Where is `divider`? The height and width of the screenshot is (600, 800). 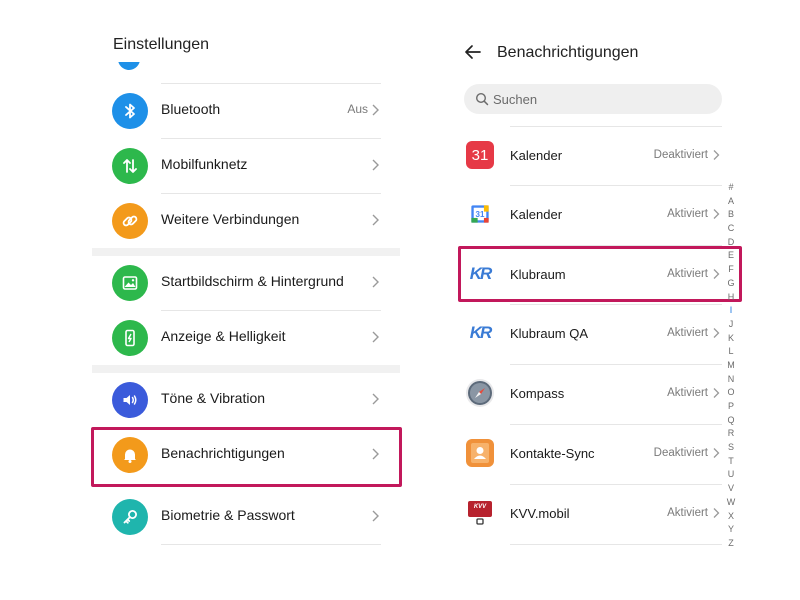 divider is located at coordinates (271, 544).